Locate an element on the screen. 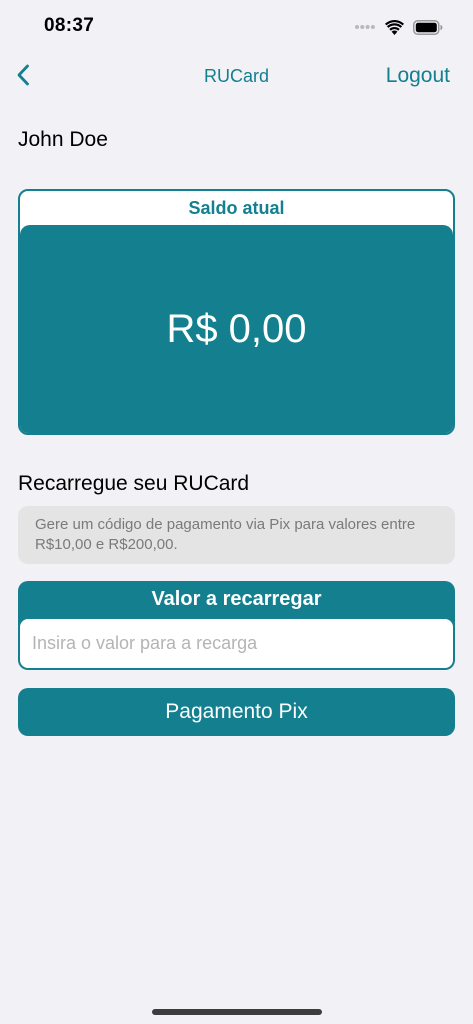 The image size is (473, 1024). wifi-icon is located at coordinates (394, 27).